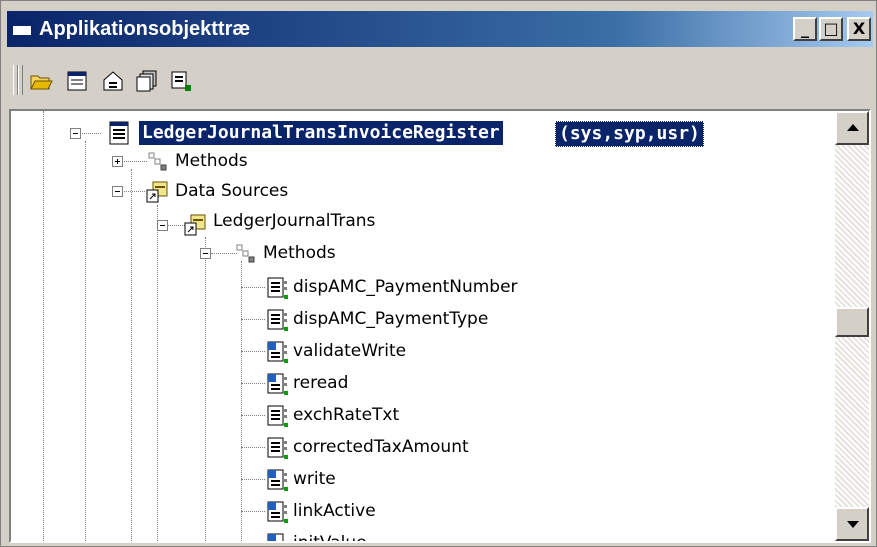 The image size is (877, 547). I want to click on compile-icon, so click(181, 81).